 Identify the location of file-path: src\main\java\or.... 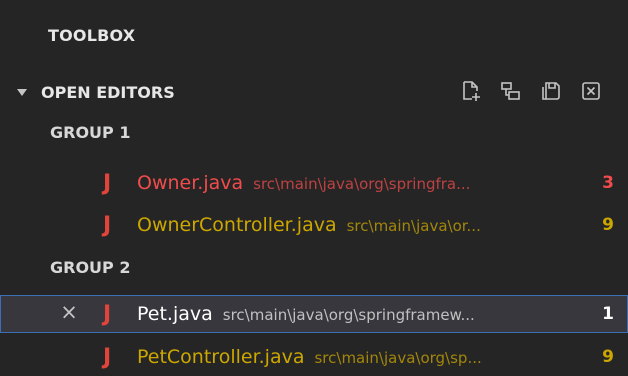
(413, 226).